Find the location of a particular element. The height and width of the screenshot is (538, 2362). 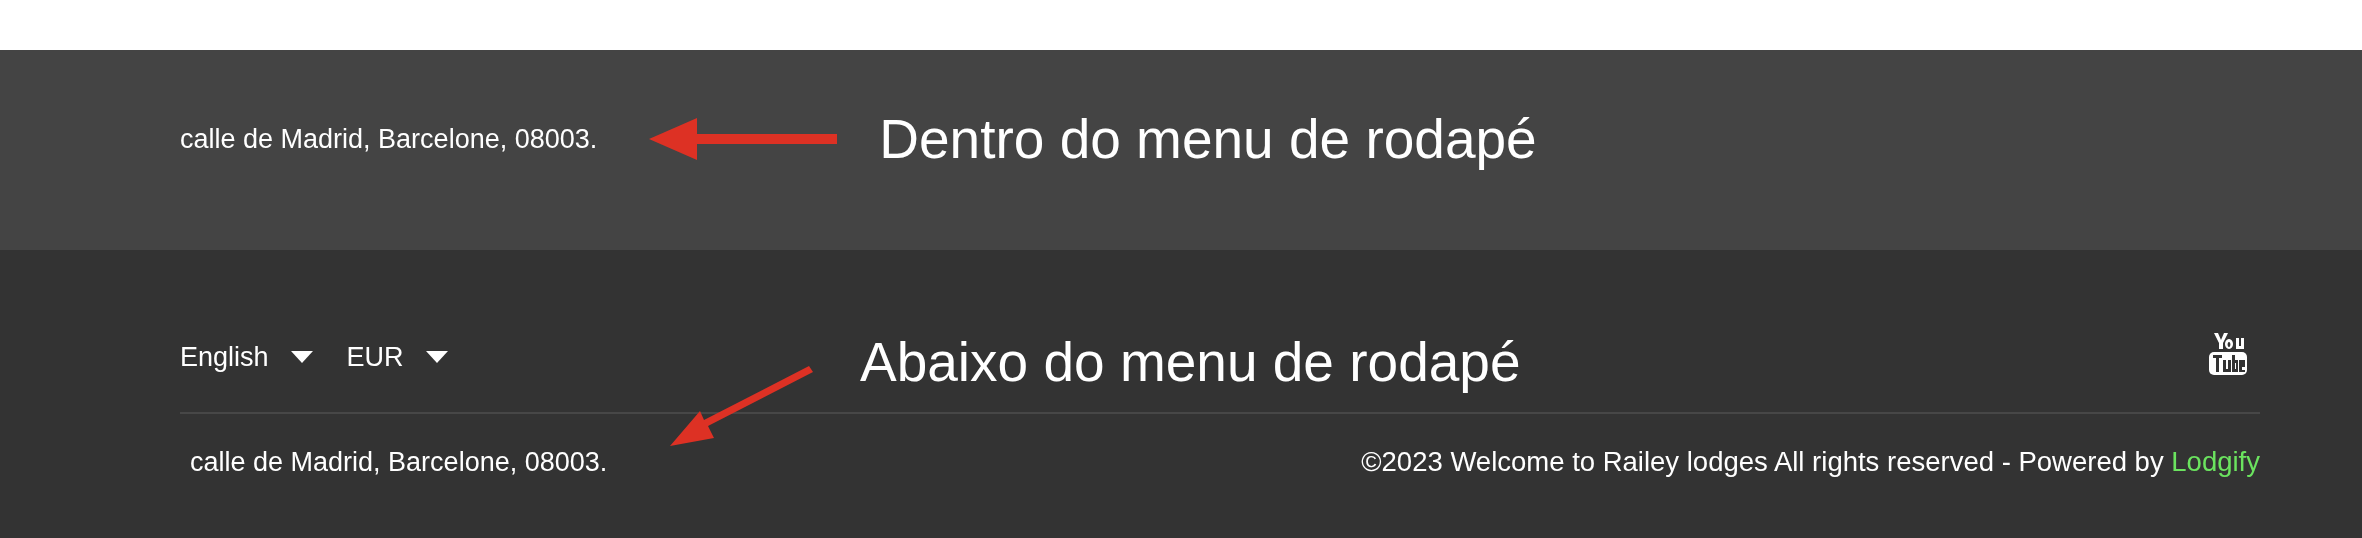

video-logo-icon is located at coordinates (2228, 354).